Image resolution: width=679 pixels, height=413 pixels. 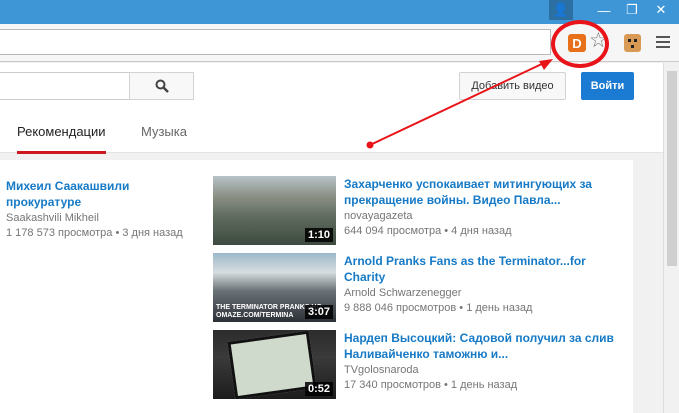 What do you see at coordinates (672, 168) in the screenshot?
I see `scrollbar-thumb` at bounding box center [672, 168].